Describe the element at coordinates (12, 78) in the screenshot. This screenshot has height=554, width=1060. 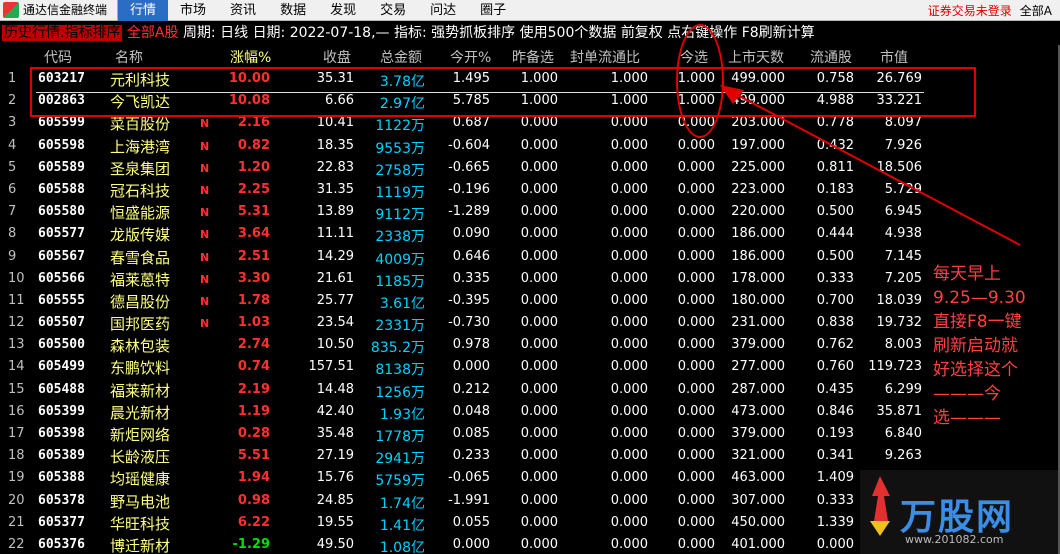
I see `row-index: 1` at that location.